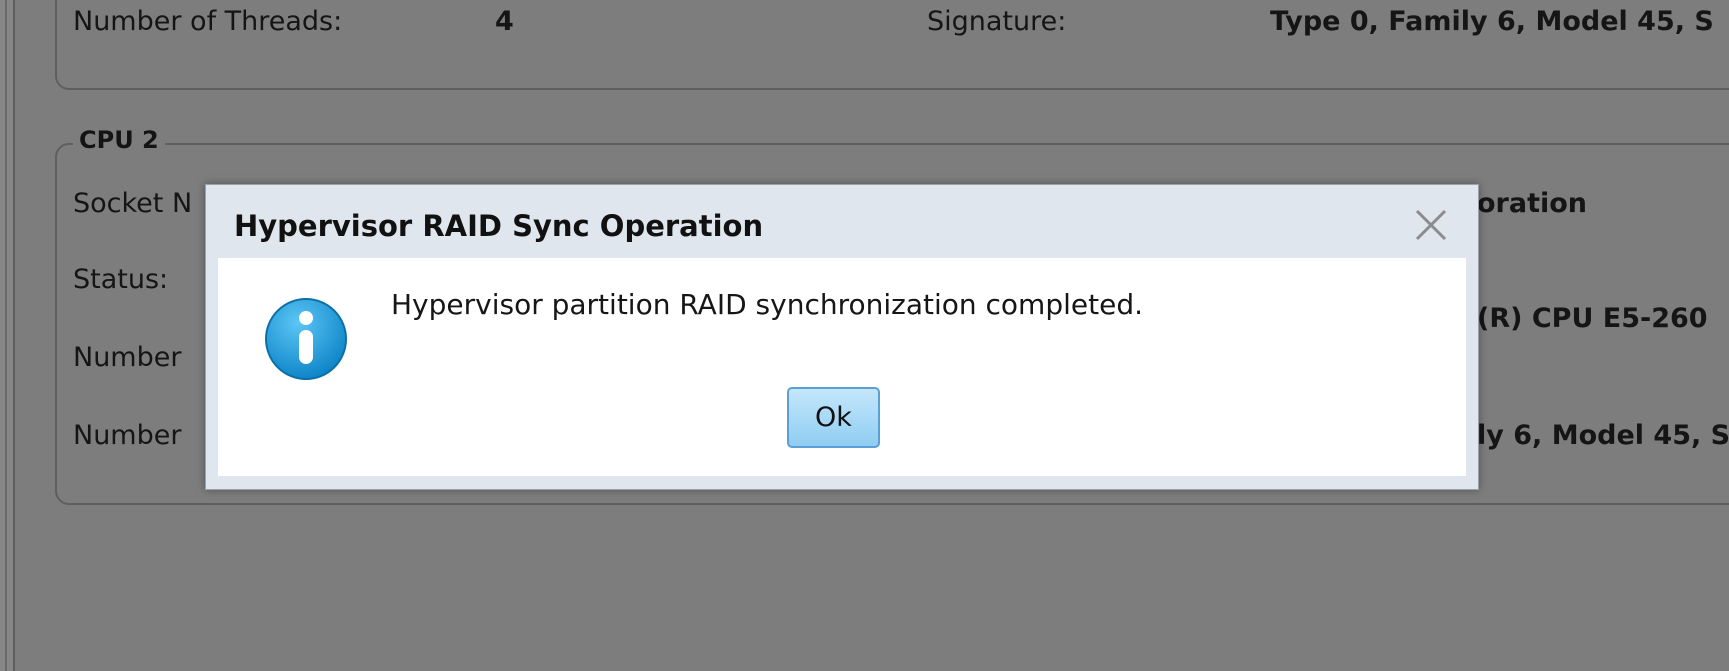  What do you see at coordinates (7, 335) in the screenshot?
I see `window-left-border` at bounding box center [7, 335].